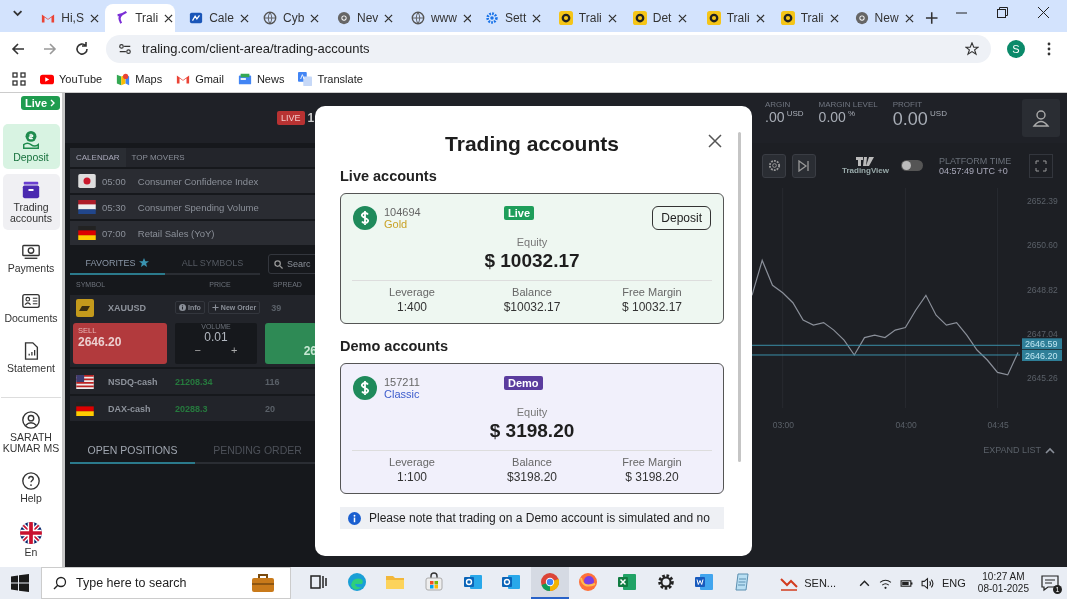  I want to click on language-indicator: ENG, so click(954, 583).